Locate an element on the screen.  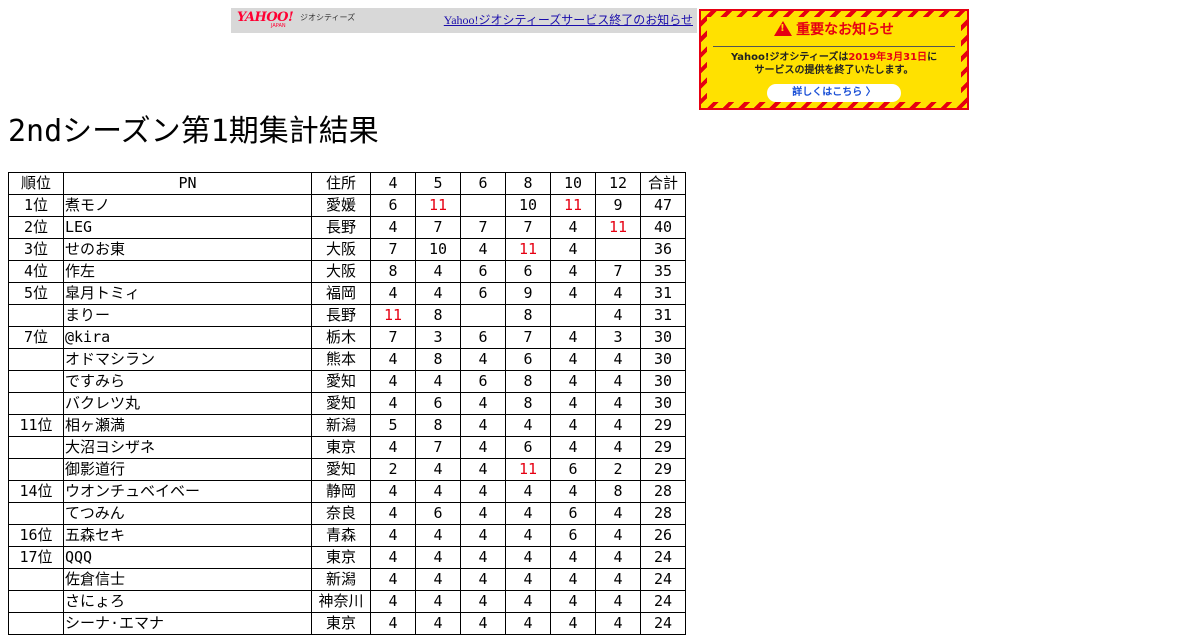
table-row: てつみん 奈良 4 6 4 4 6 4 28 is located at coordinates (347, 513).